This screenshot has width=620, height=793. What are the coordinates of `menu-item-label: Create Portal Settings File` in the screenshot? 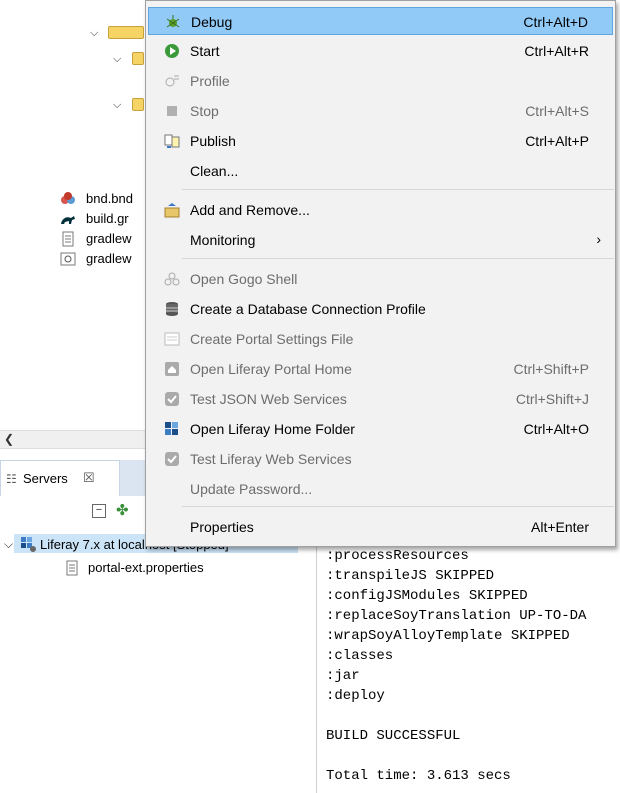 It's located at (272, 339).